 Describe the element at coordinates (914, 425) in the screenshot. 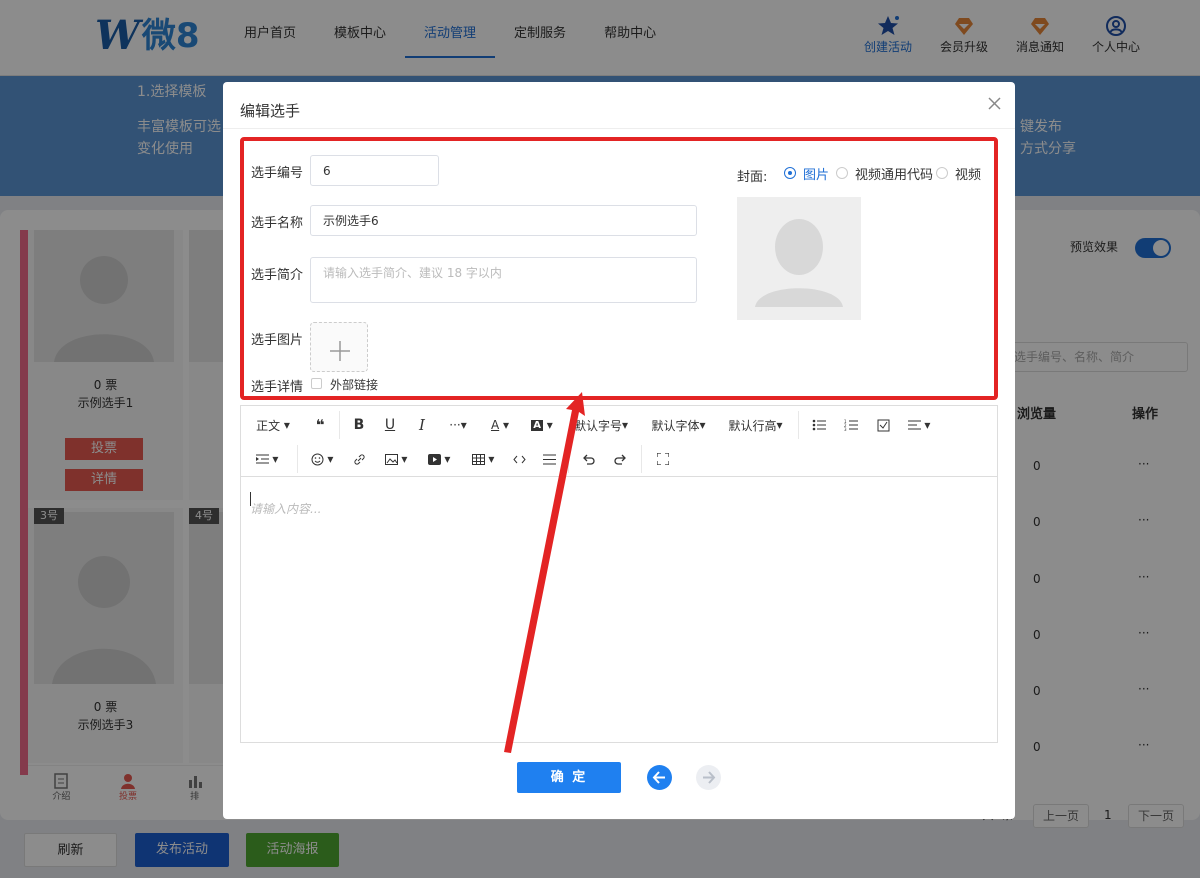

I see `align-left-icon` at that location.